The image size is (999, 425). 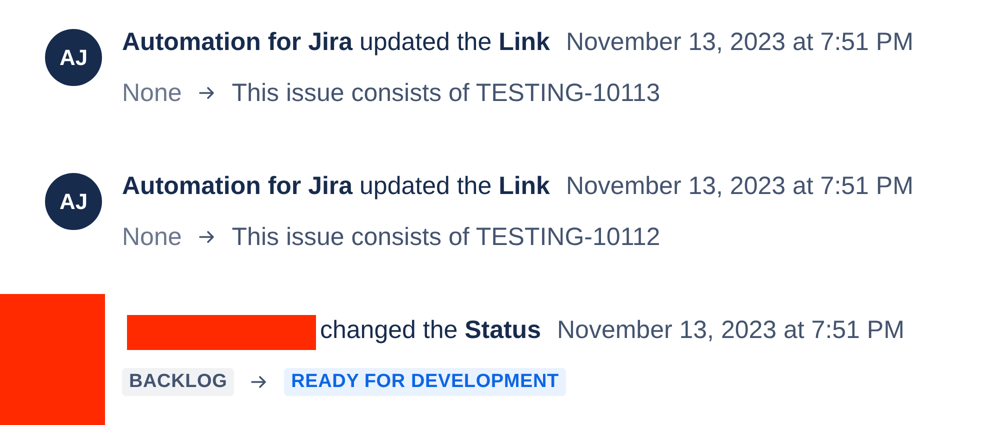 What do you see at coordinates (178, 382) in the screenshot?
I see `status-lozenge: BACKLOG` at bounding box center [178, 382].